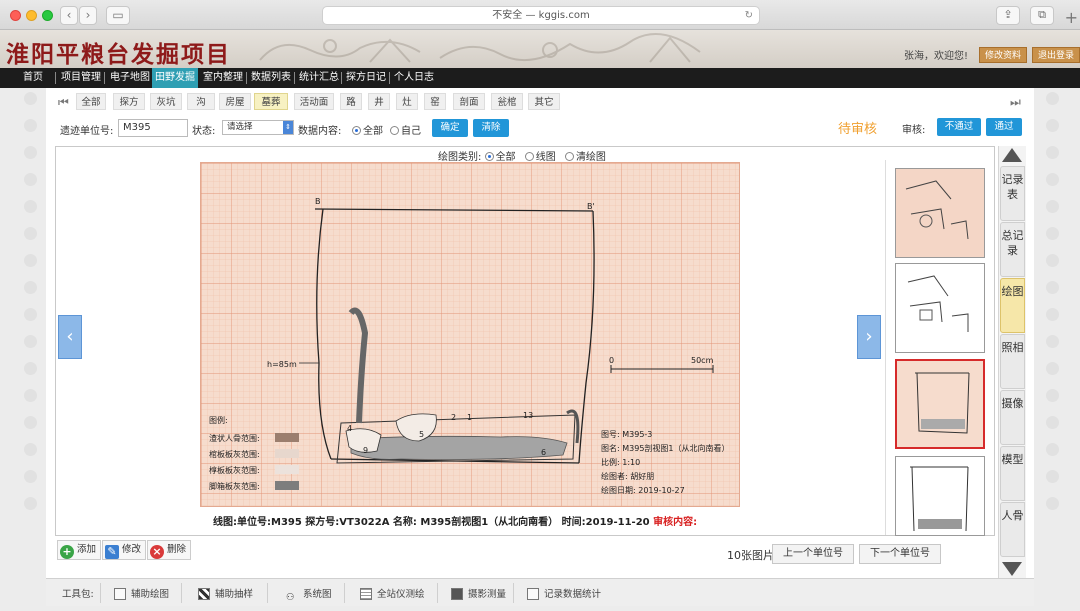 The image size is (1080, 611). Describe the element at coordinates (141, 593) in the screenshot. I see `tool-drawing-aid: 辅助绘图` at that location.